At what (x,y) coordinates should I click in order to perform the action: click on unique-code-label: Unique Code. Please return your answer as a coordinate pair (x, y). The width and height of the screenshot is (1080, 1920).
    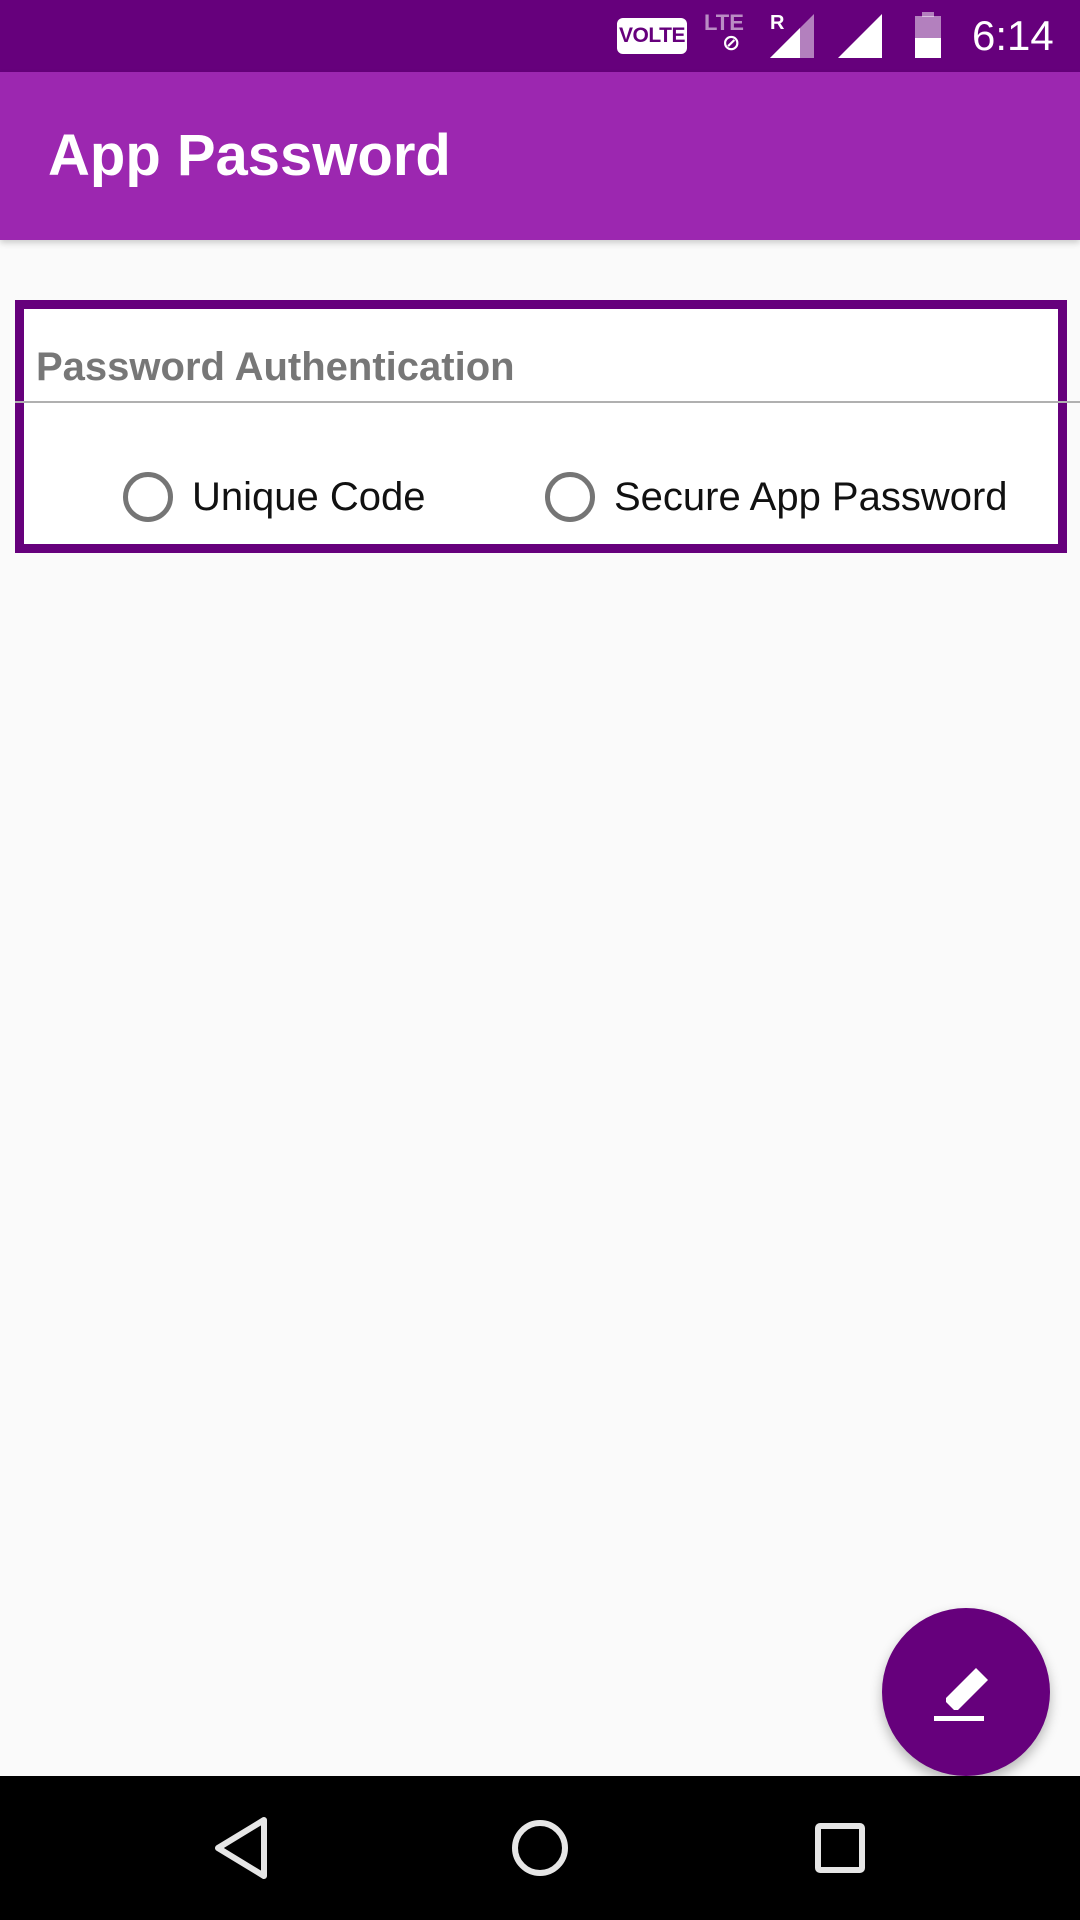
    Looking at the image, I should click on (309, 497).